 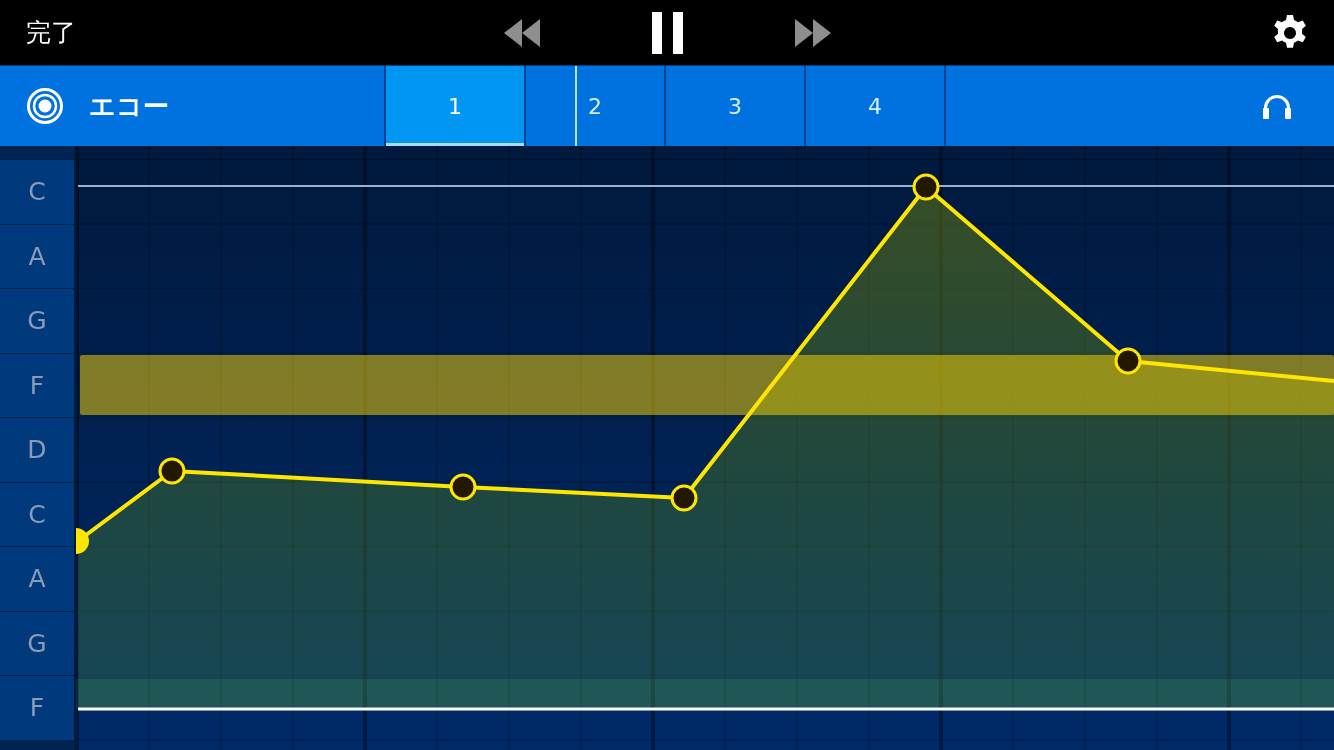 I want to click on target-icon, so click(x=45, y=106).